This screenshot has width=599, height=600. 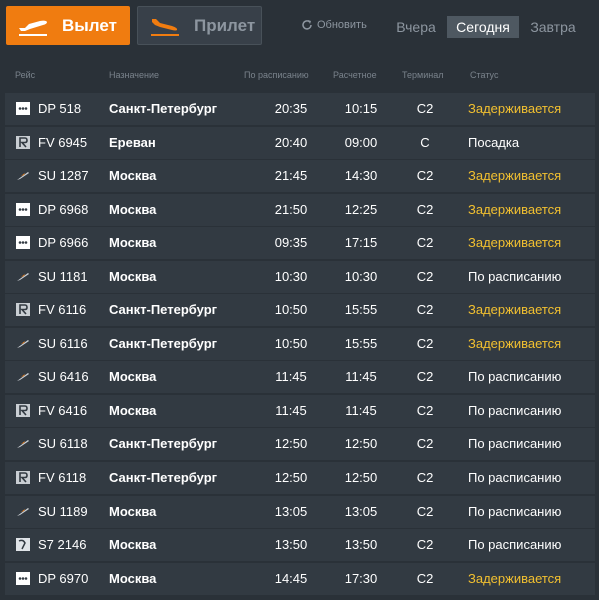 I want to click on col-scheduled: По расписанию, so click(x=276, y=75).